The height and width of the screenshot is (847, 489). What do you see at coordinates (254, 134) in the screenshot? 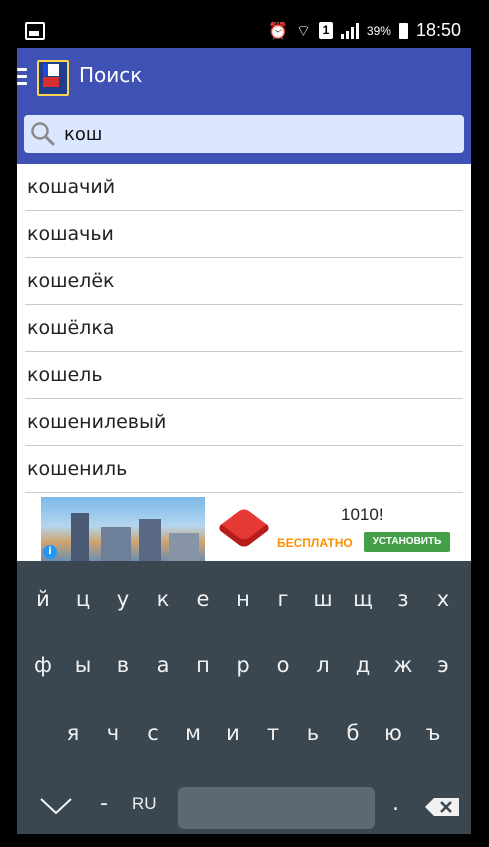
I see `search-input` at bounding box center [254, 134].